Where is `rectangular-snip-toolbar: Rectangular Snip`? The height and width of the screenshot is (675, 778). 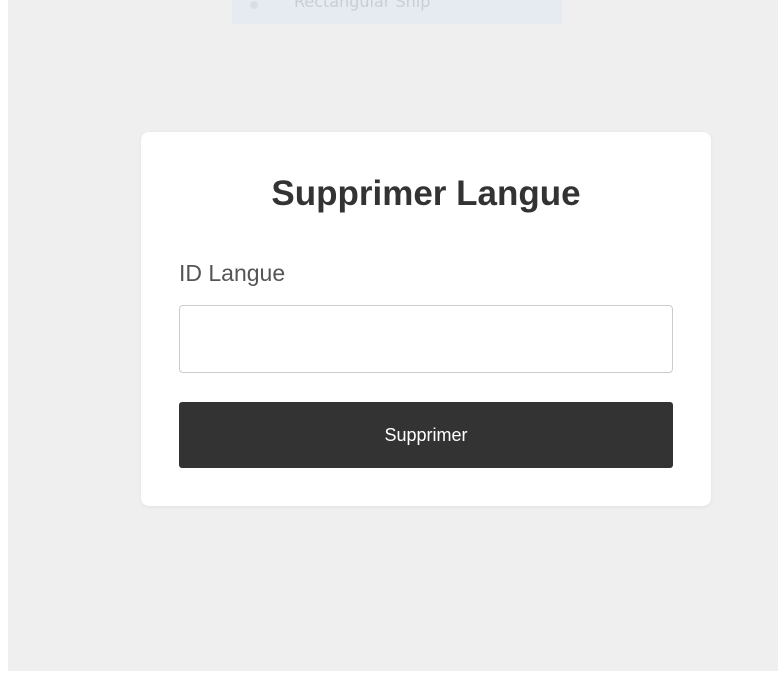 rectangular-snip-toolbar: Rectangular Snip is located at coordinates (397, 12).